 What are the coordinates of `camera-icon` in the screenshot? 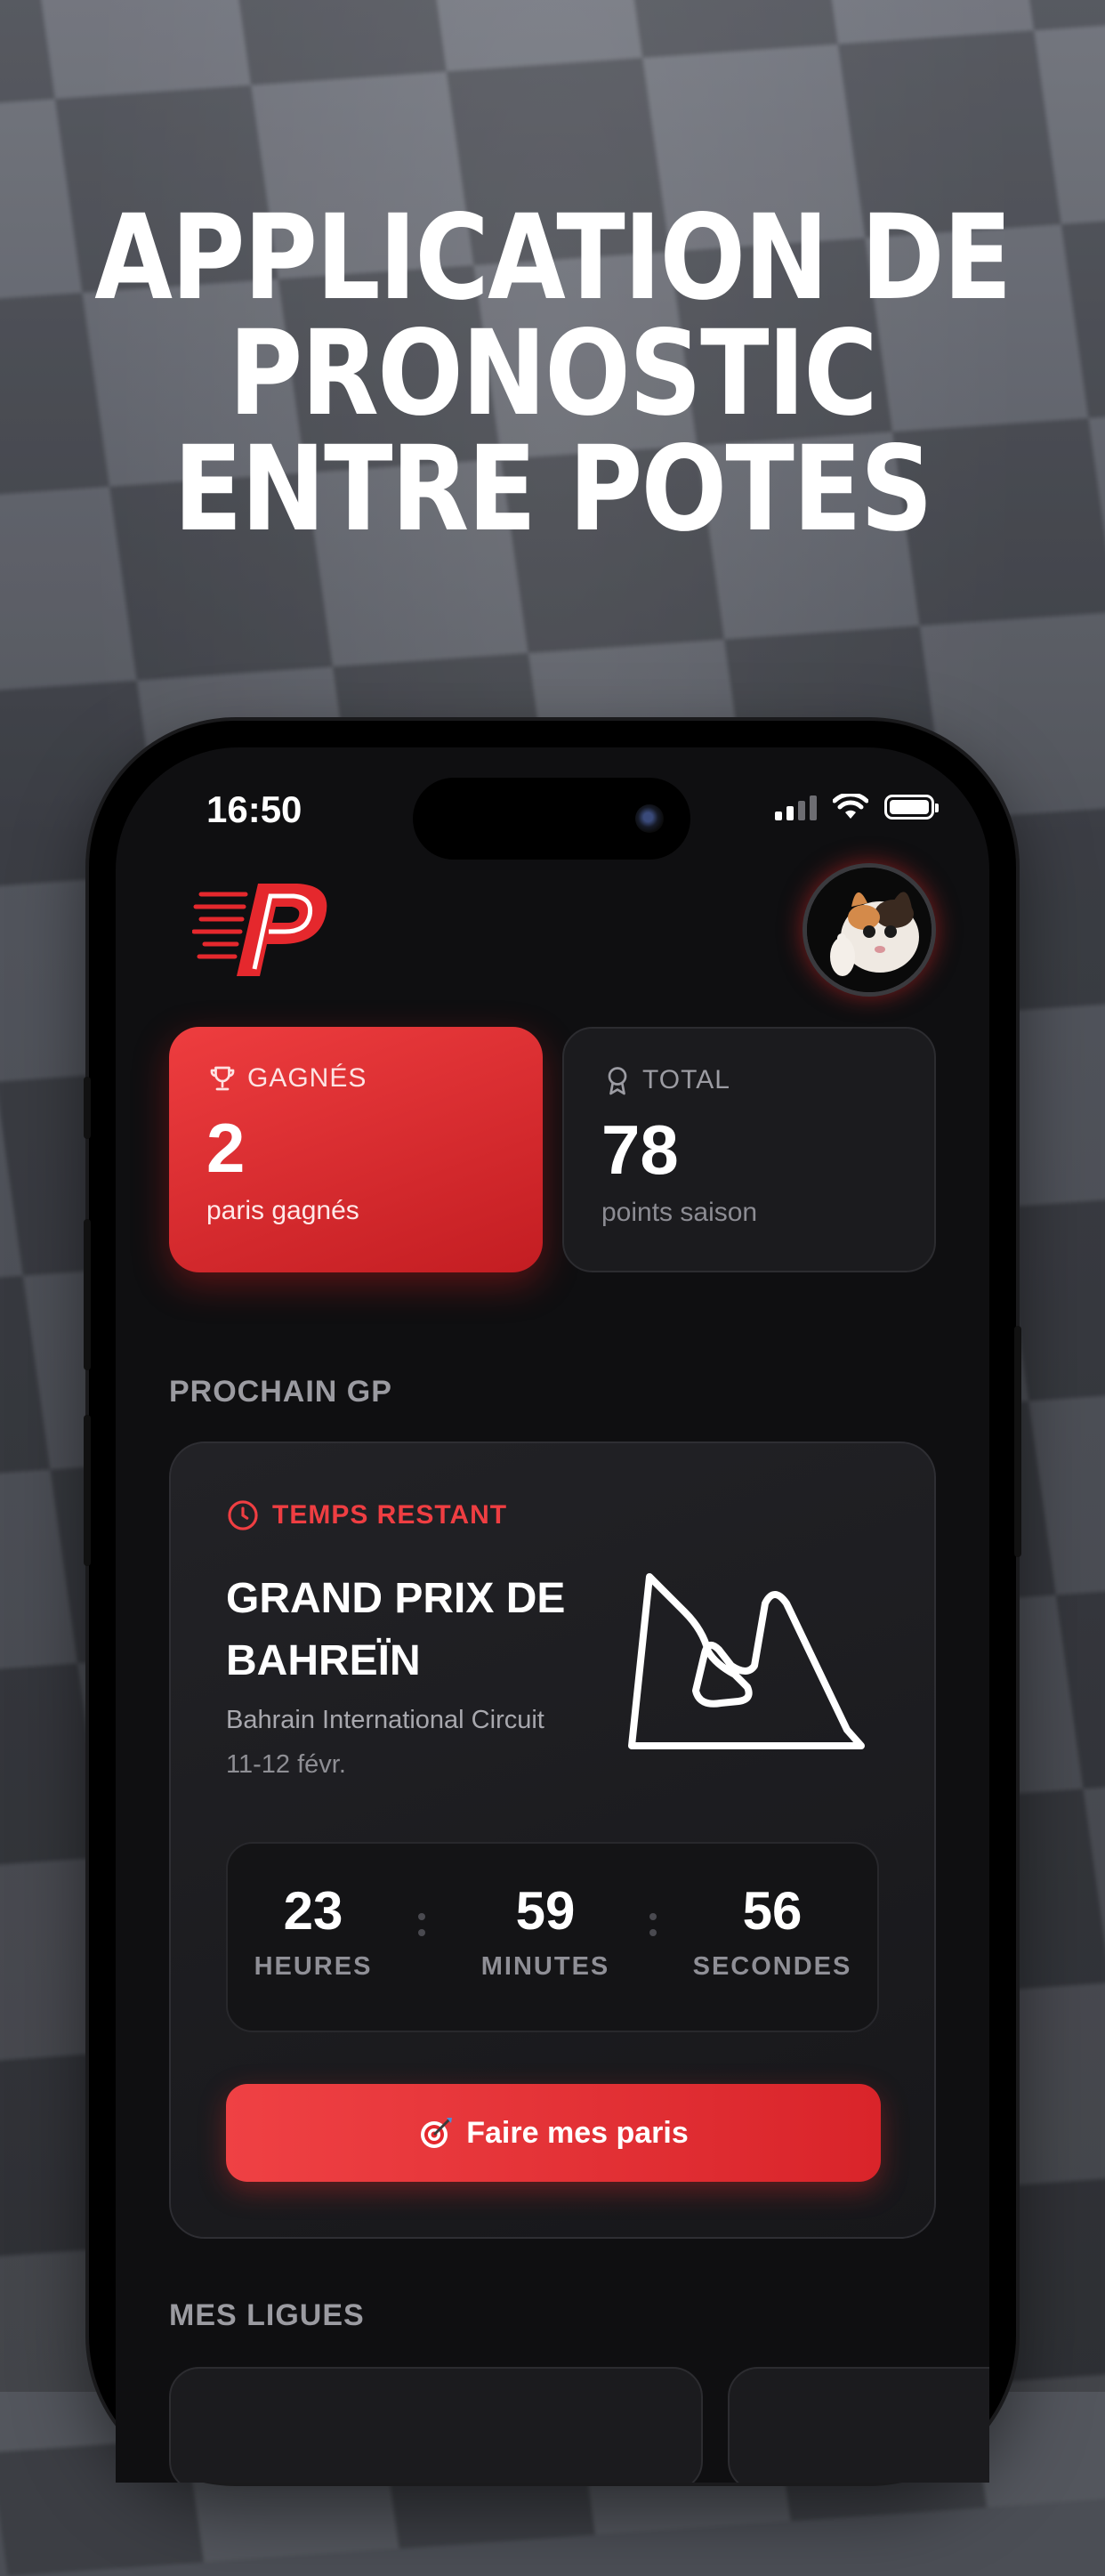 It's located at (649, 818).